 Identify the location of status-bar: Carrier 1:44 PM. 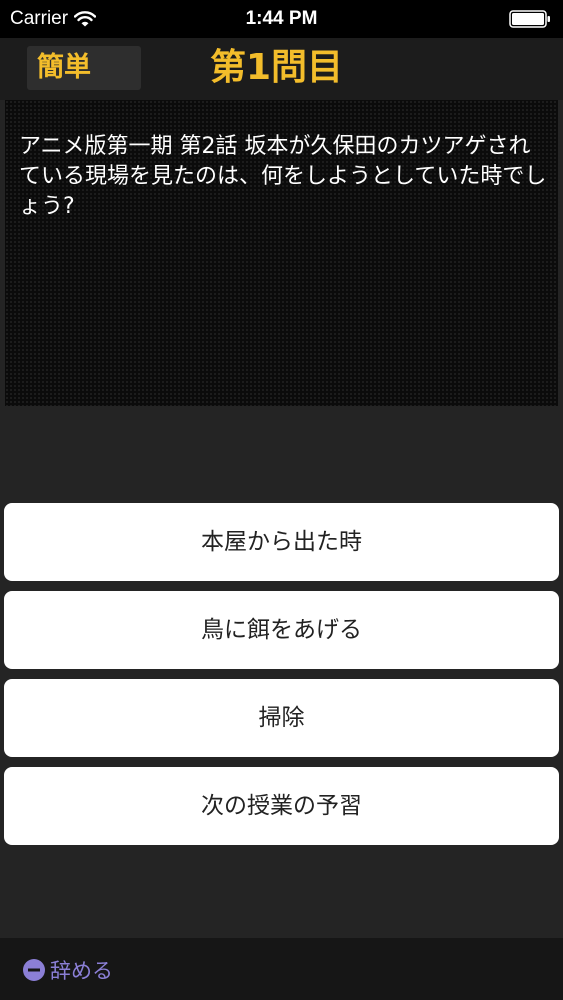
(281, 19).